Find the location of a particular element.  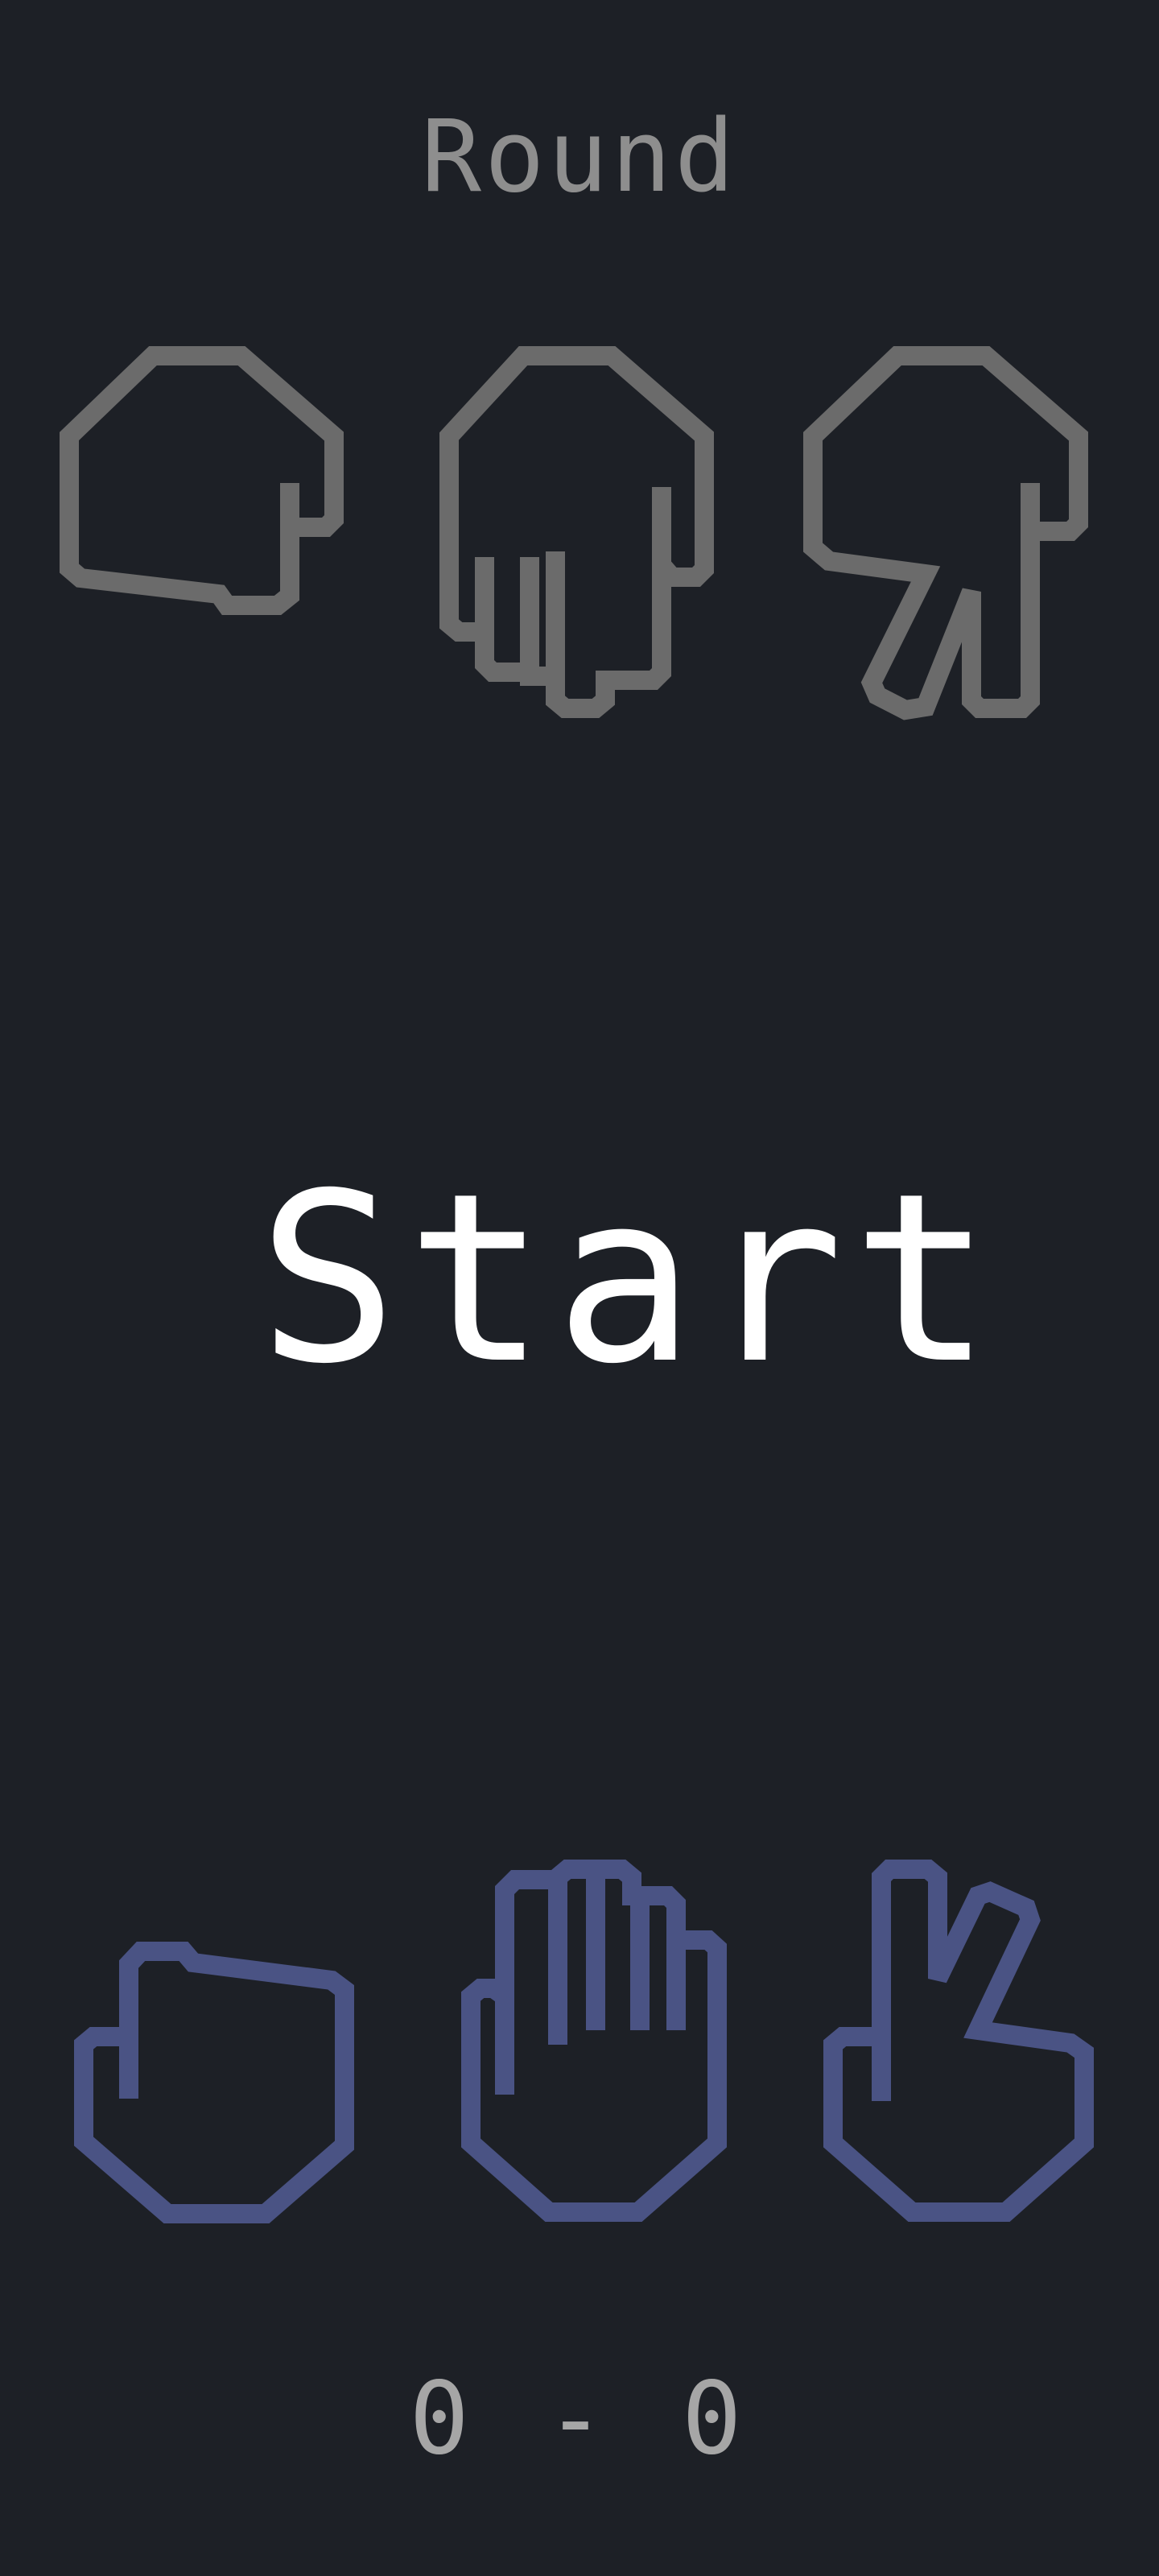

score-display: 0 - 0 is located at coordinates (579, 2419).